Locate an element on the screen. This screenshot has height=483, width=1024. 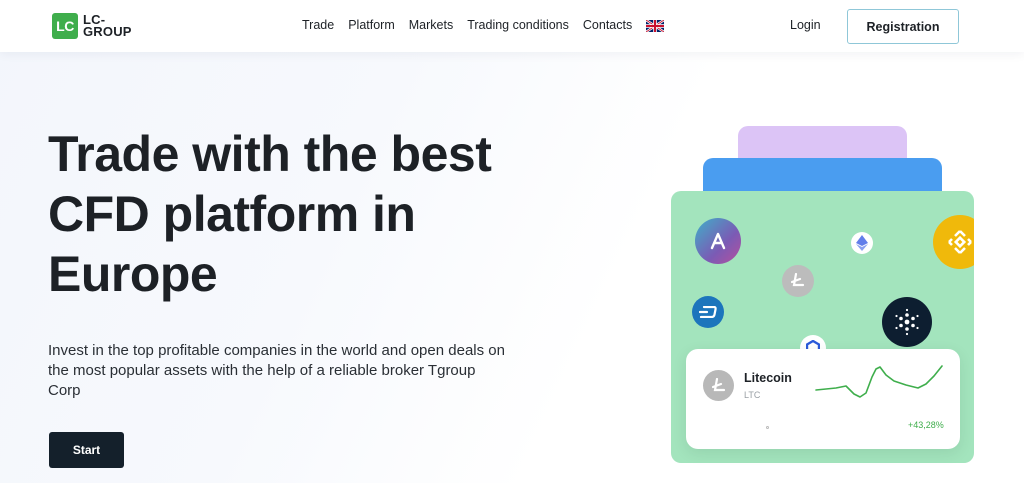
logo: LC LC-GROUP is located at coordinates (97, 26).